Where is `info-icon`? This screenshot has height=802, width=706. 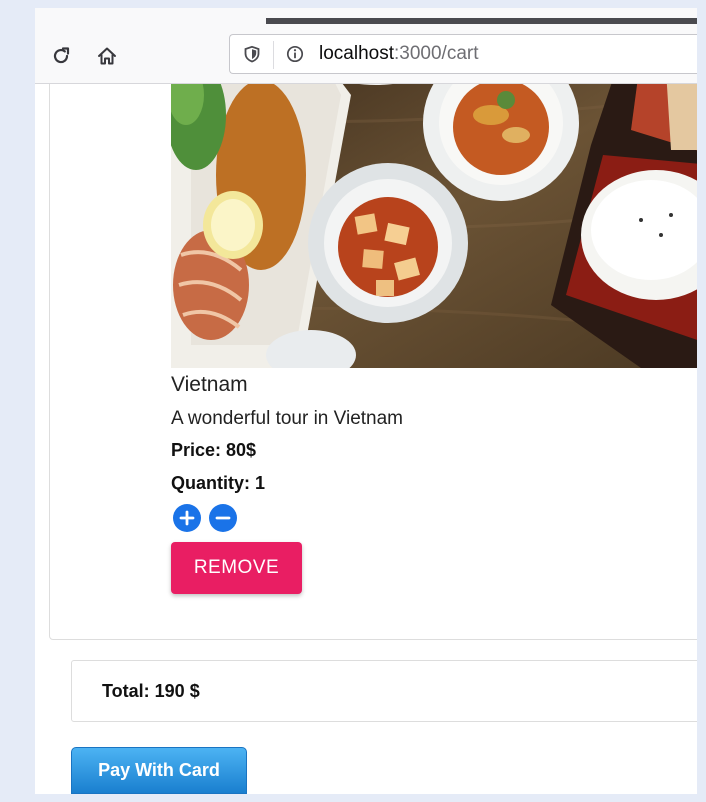
info-icon is located at coordinates (295, 54).